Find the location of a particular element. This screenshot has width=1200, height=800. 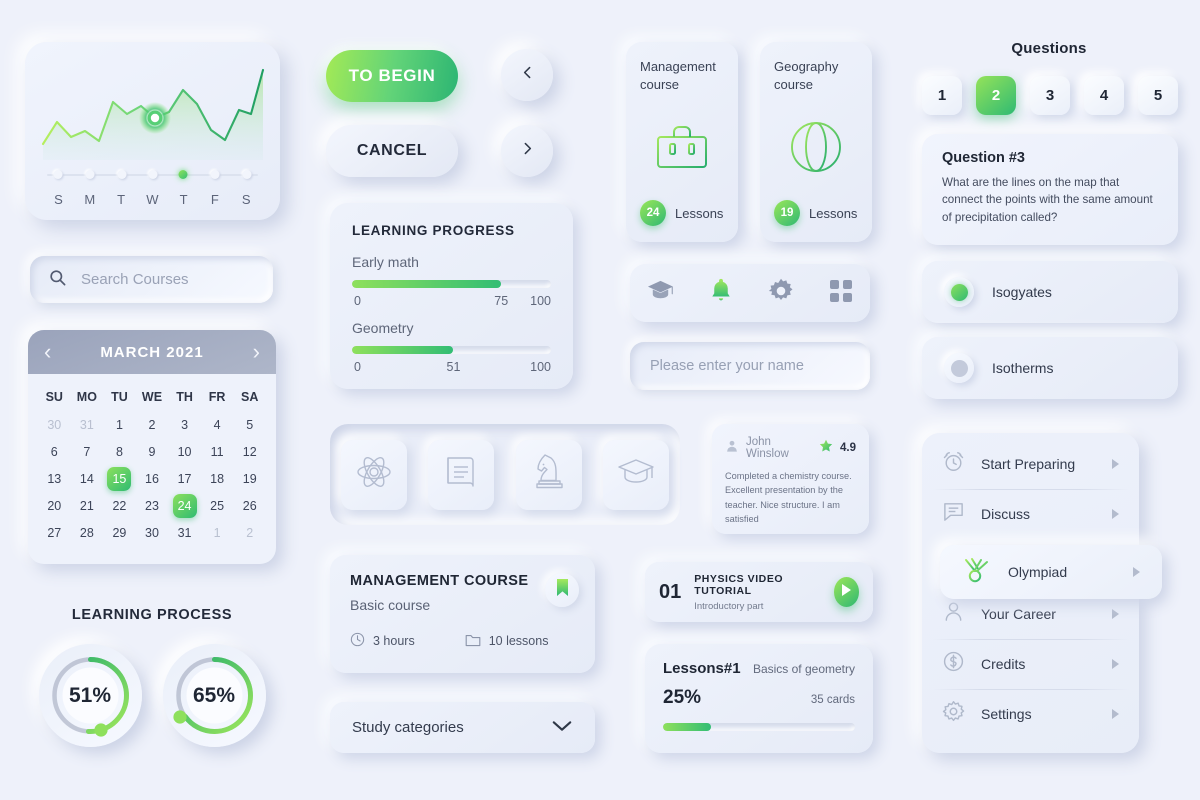

atom-icon is located at coordinates (374, 474).